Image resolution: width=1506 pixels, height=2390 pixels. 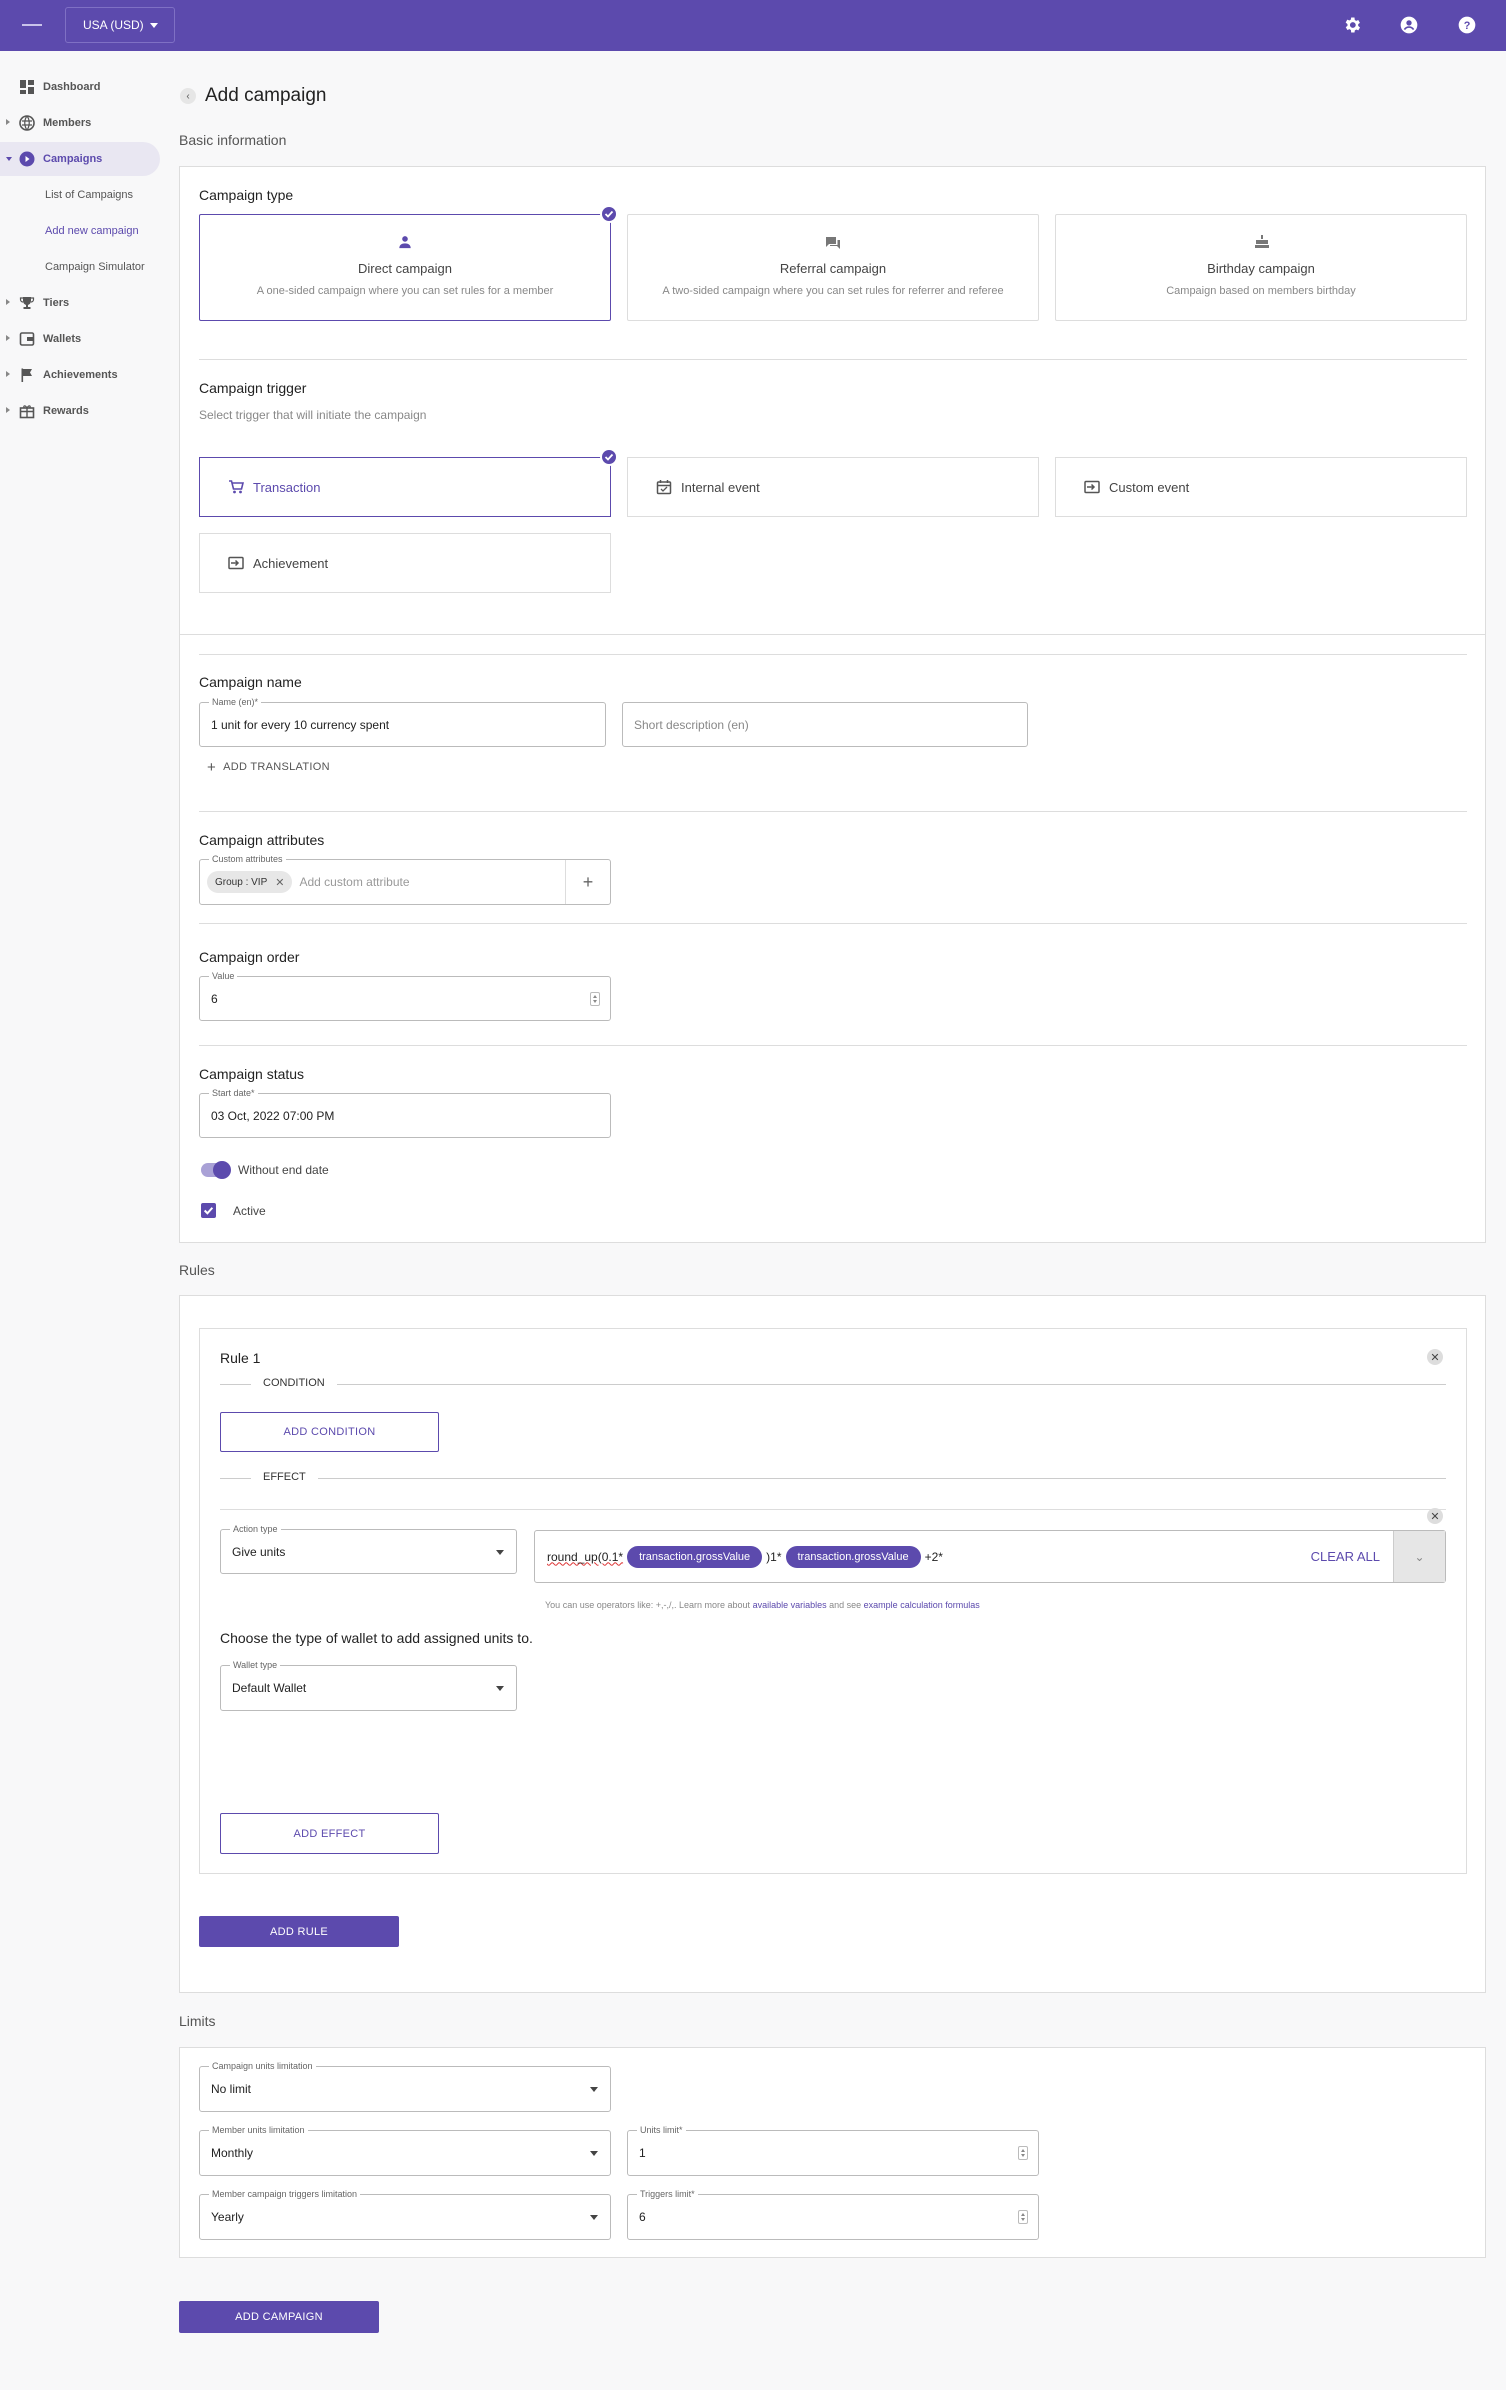 I want to click on field-label: Triggers limit*, so click(x=667, y=2194).